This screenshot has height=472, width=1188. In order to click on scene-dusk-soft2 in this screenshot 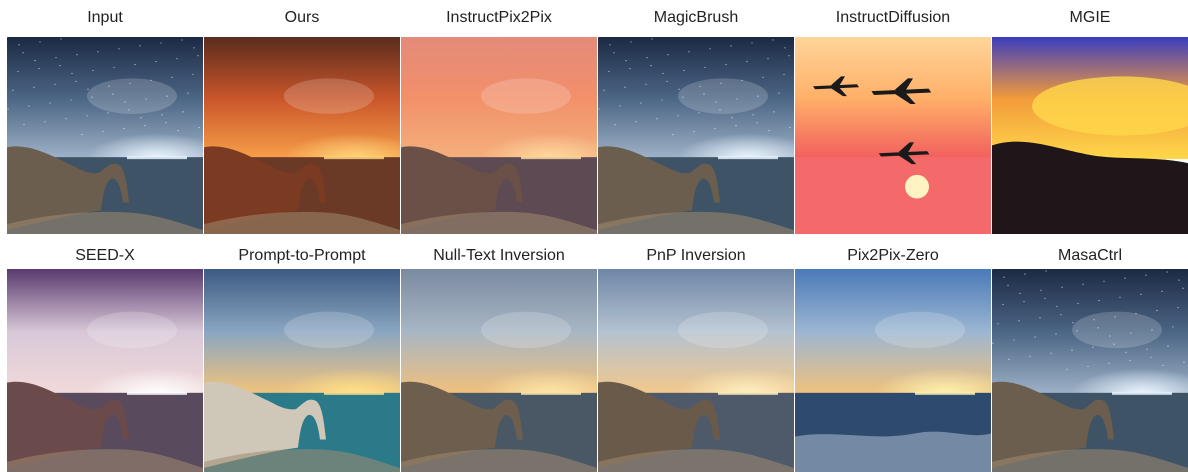, I will do `click(696, 370)`.